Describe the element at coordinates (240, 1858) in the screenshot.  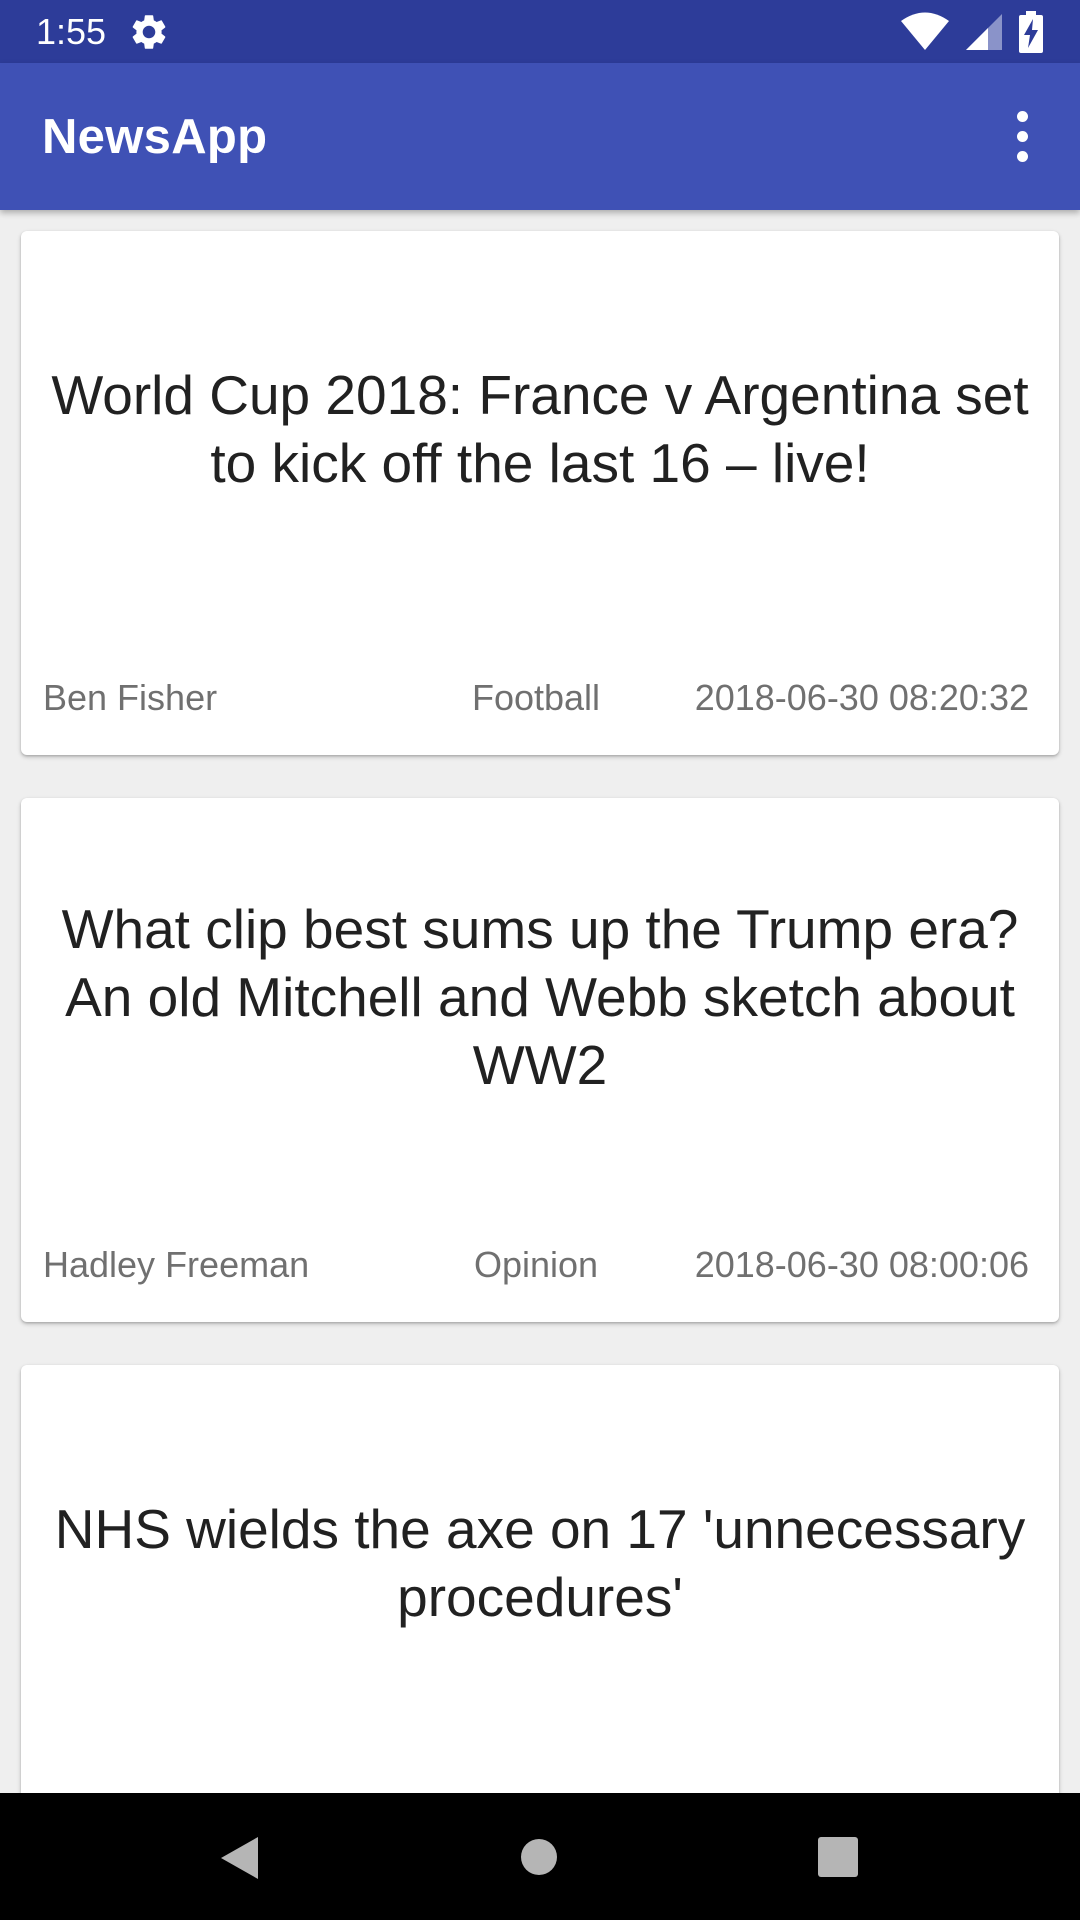
I see `back-icon` at that location.